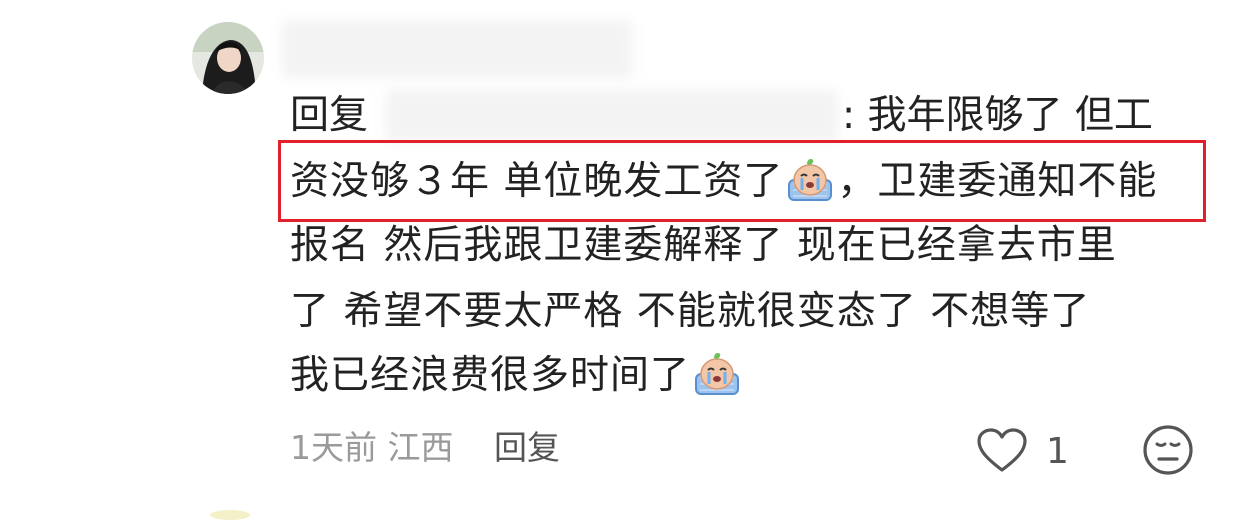 The width and height of the screenshot is (1242, 520). Describe the element at coordinates (1057, 451) in the screenshot. I see `like-count: 1` at that location.